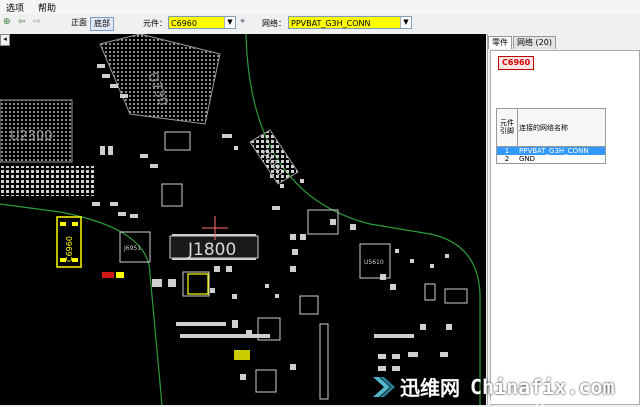 The width and height of the screenshot is (640, 407). Describe the element at coordinates (554, 151) in the screenshot. I see `net-name: PPVBAT_G3H_CONN` at that location.